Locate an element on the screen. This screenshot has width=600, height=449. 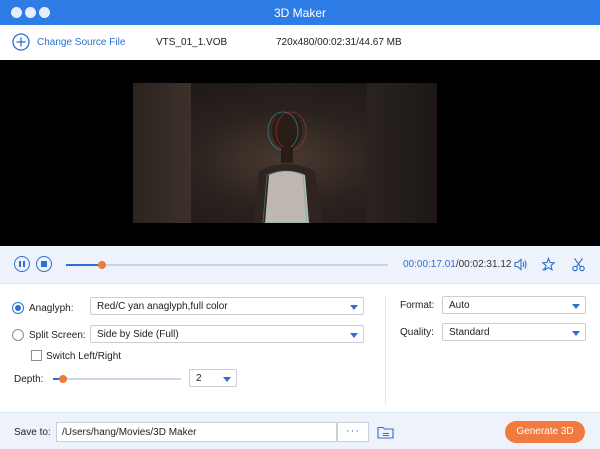
add-circle-icon is located at coordinates (21, 42).